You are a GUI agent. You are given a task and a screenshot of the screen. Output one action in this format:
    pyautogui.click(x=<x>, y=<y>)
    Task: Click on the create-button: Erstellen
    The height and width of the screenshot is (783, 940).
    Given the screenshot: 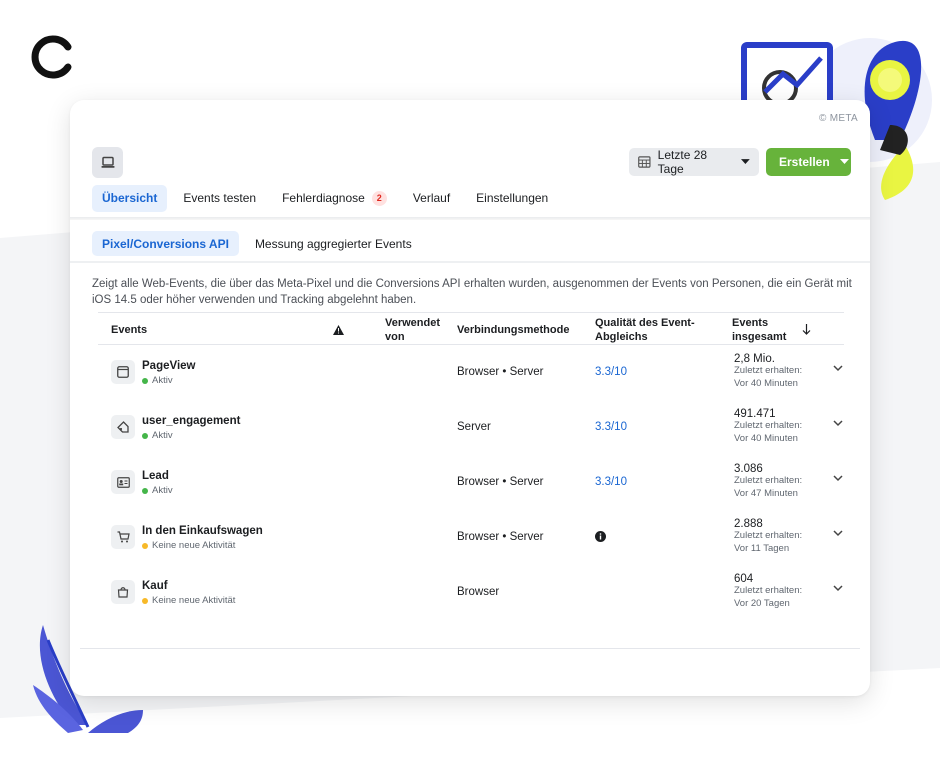 What is the action you would take?
    pyautogui.click(x=808, y=162)
    